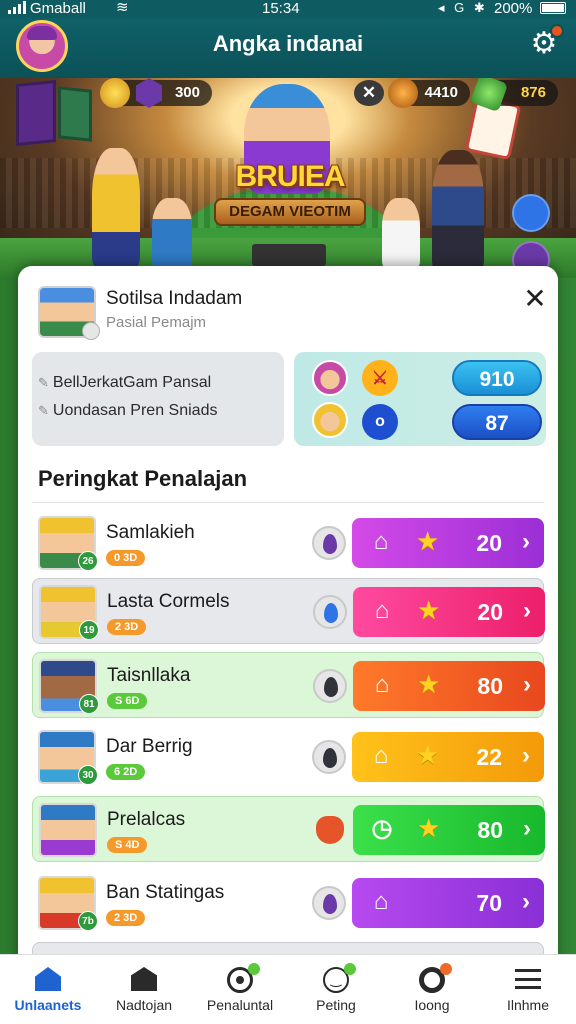 This screenshot has height=1024, width=576. I want to click on rank-badge: 0 3D, so click(126, 558).